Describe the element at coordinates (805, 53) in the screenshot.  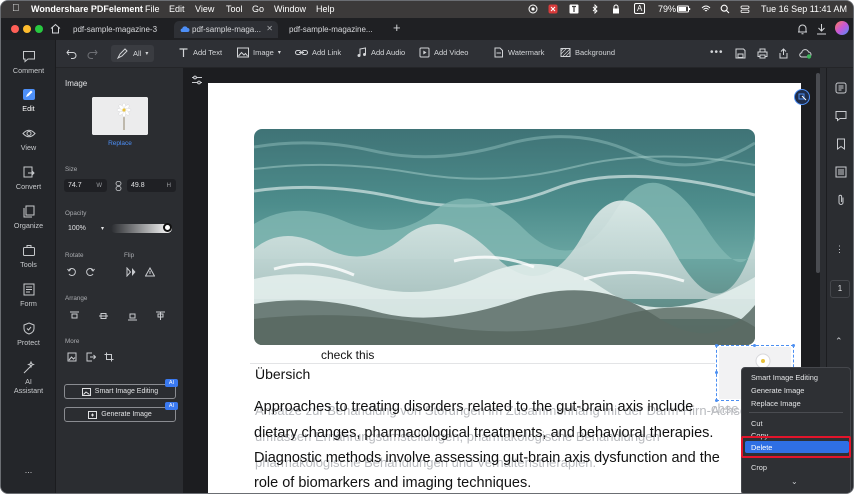
I see `cloud-sync-icon` at that location.